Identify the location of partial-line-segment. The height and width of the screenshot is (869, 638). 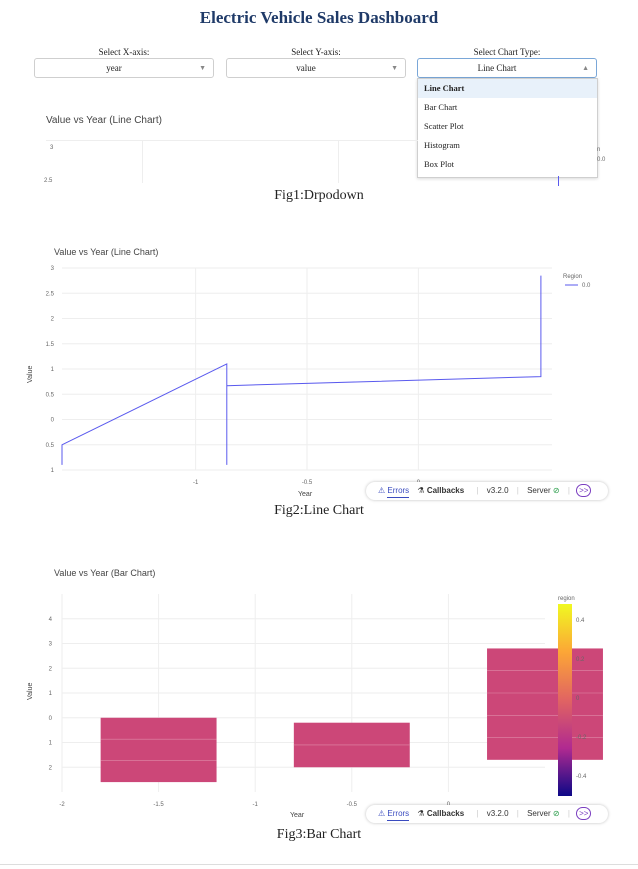
(558, 181).